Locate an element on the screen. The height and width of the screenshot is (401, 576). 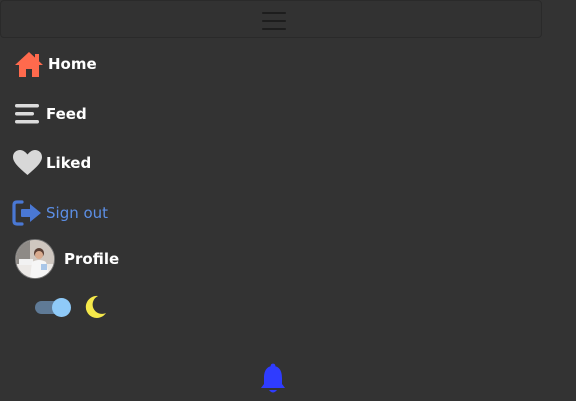
nav-item-label: Profile is located at coordinates (92, 259).